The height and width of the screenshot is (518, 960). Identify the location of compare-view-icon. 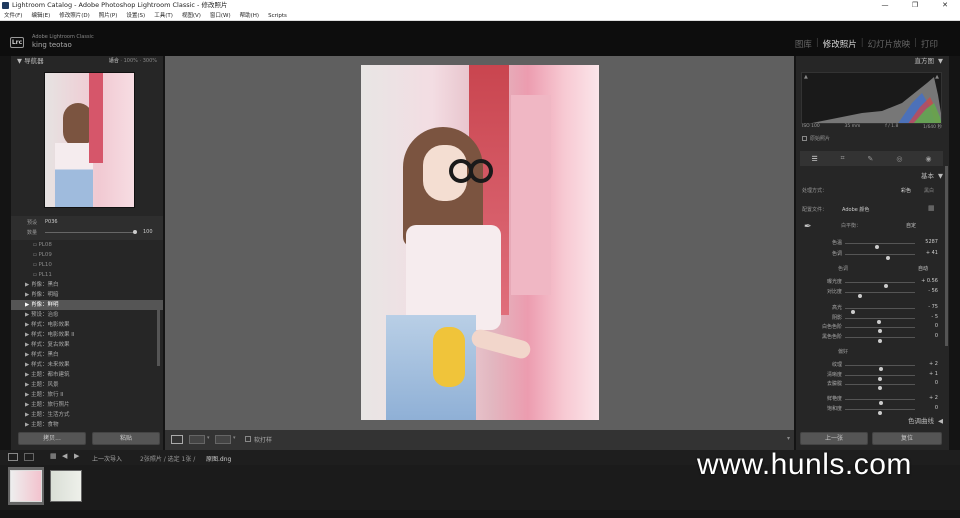
(197, 439).